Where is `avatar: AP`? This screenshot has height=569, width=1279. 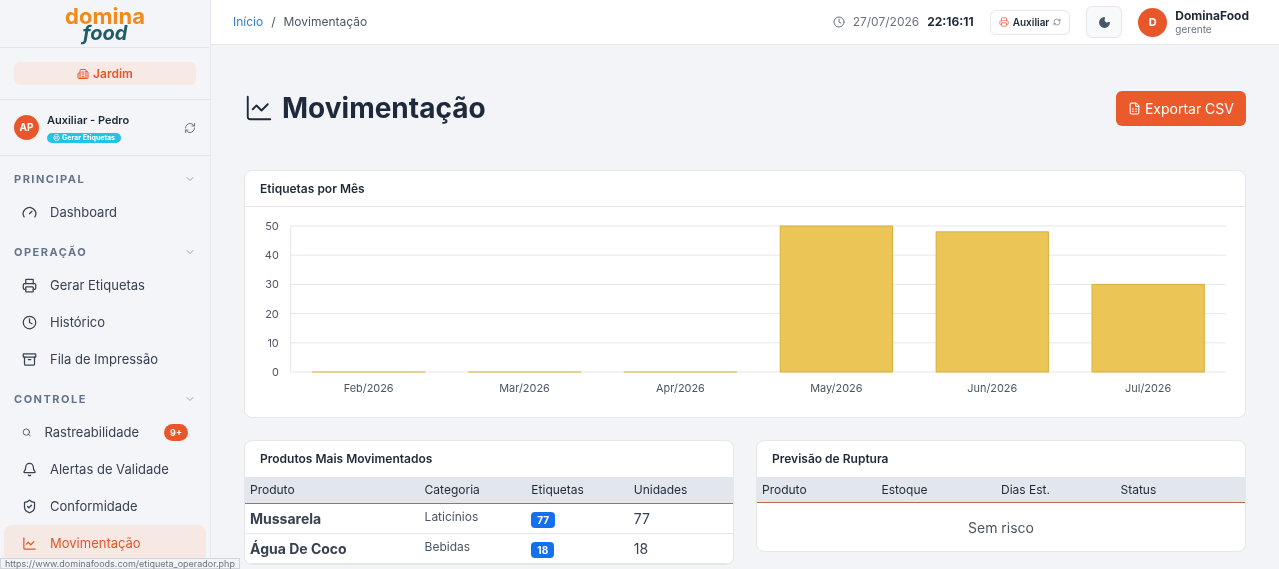 avatar: AP is located at coordinates (26, 127).